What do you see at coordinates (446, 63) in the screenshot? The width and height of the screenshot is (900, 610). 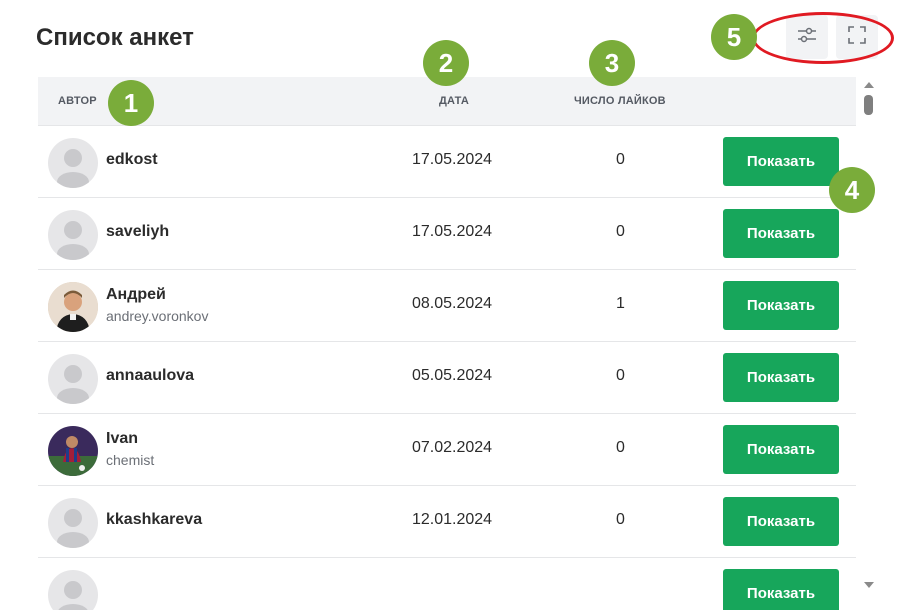 I see `annotation-badge-2: 2` at bounding box center [446, 63].